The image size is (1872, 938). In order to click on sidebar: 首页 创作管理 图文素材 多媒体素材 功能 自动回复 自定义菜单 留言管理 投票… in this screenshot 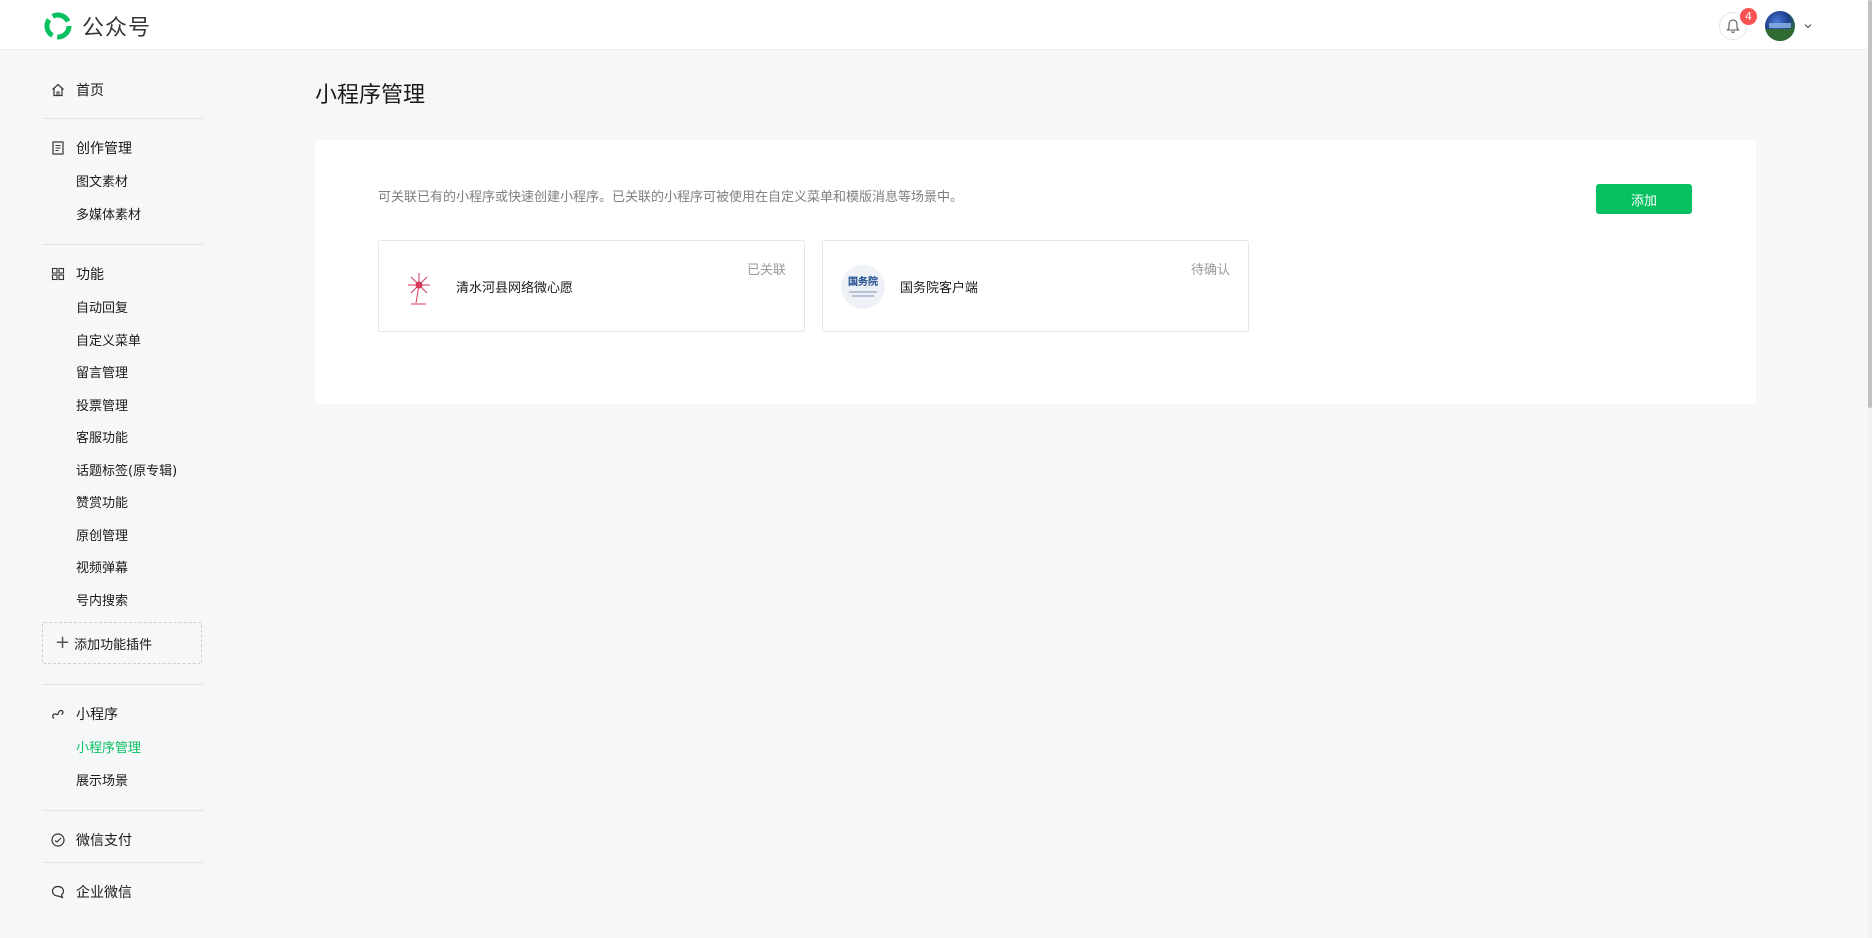, I will do `click(123, 482)`.